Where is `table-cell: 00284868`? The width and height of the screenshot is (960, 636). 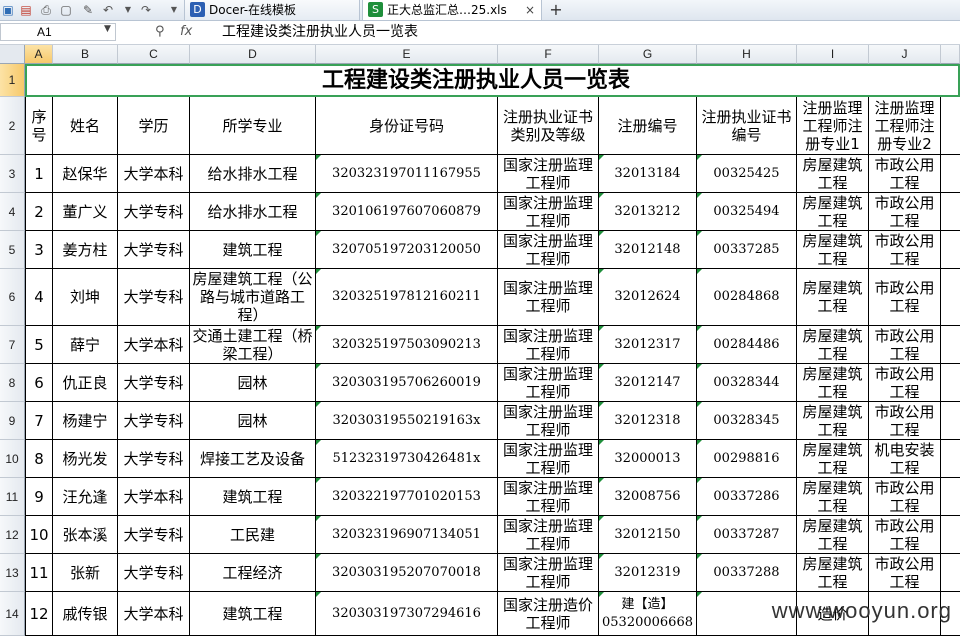
table-cell: 00284868 is located at coordinates (747, 297).